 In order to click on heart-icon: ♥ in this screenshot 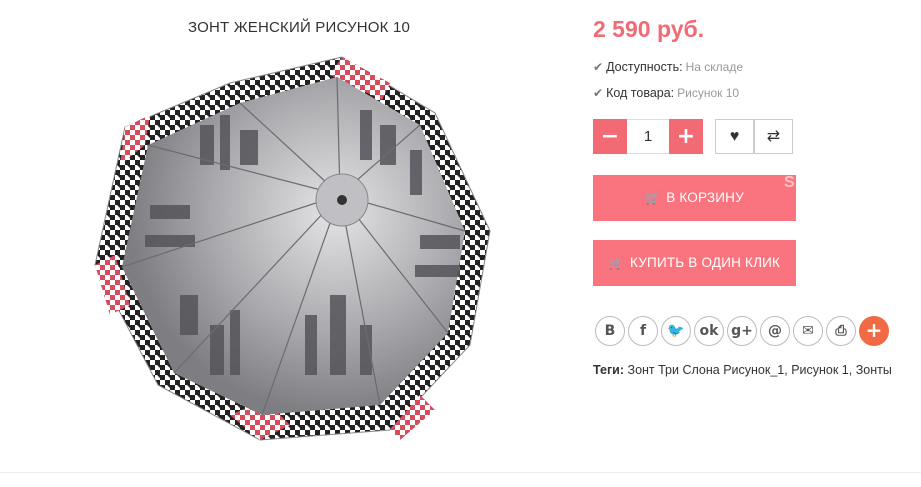, I will do `click(734, 136)`.